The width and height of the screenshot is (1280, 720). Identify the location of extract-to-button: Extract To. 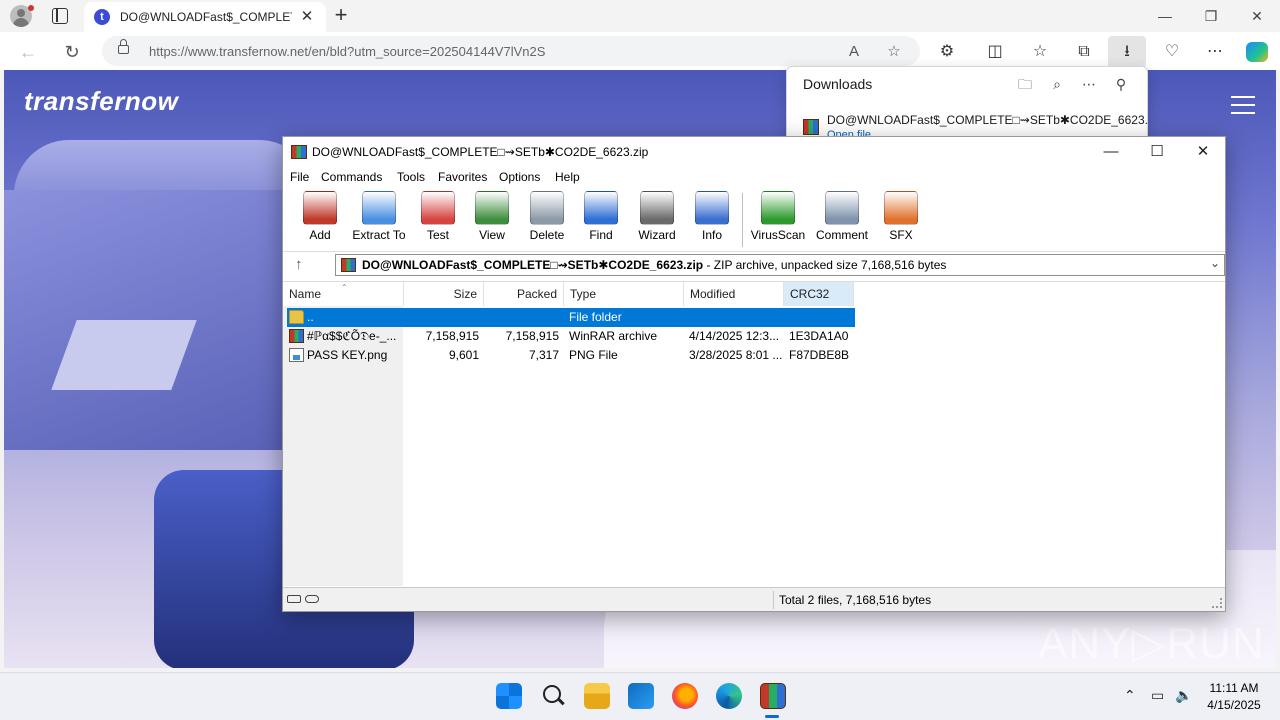
(379, 220).